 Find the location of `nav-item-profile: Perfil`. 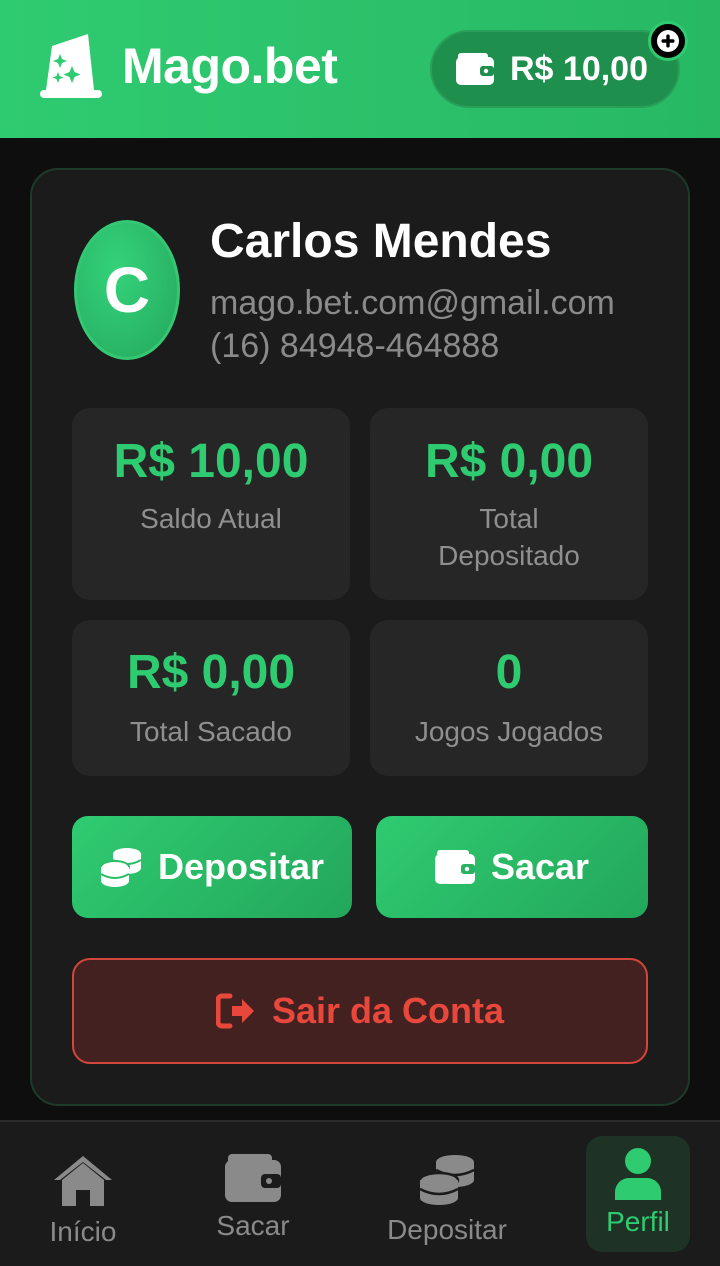

nav-item-profile: Perfil is located at coordinates (638, 1194).